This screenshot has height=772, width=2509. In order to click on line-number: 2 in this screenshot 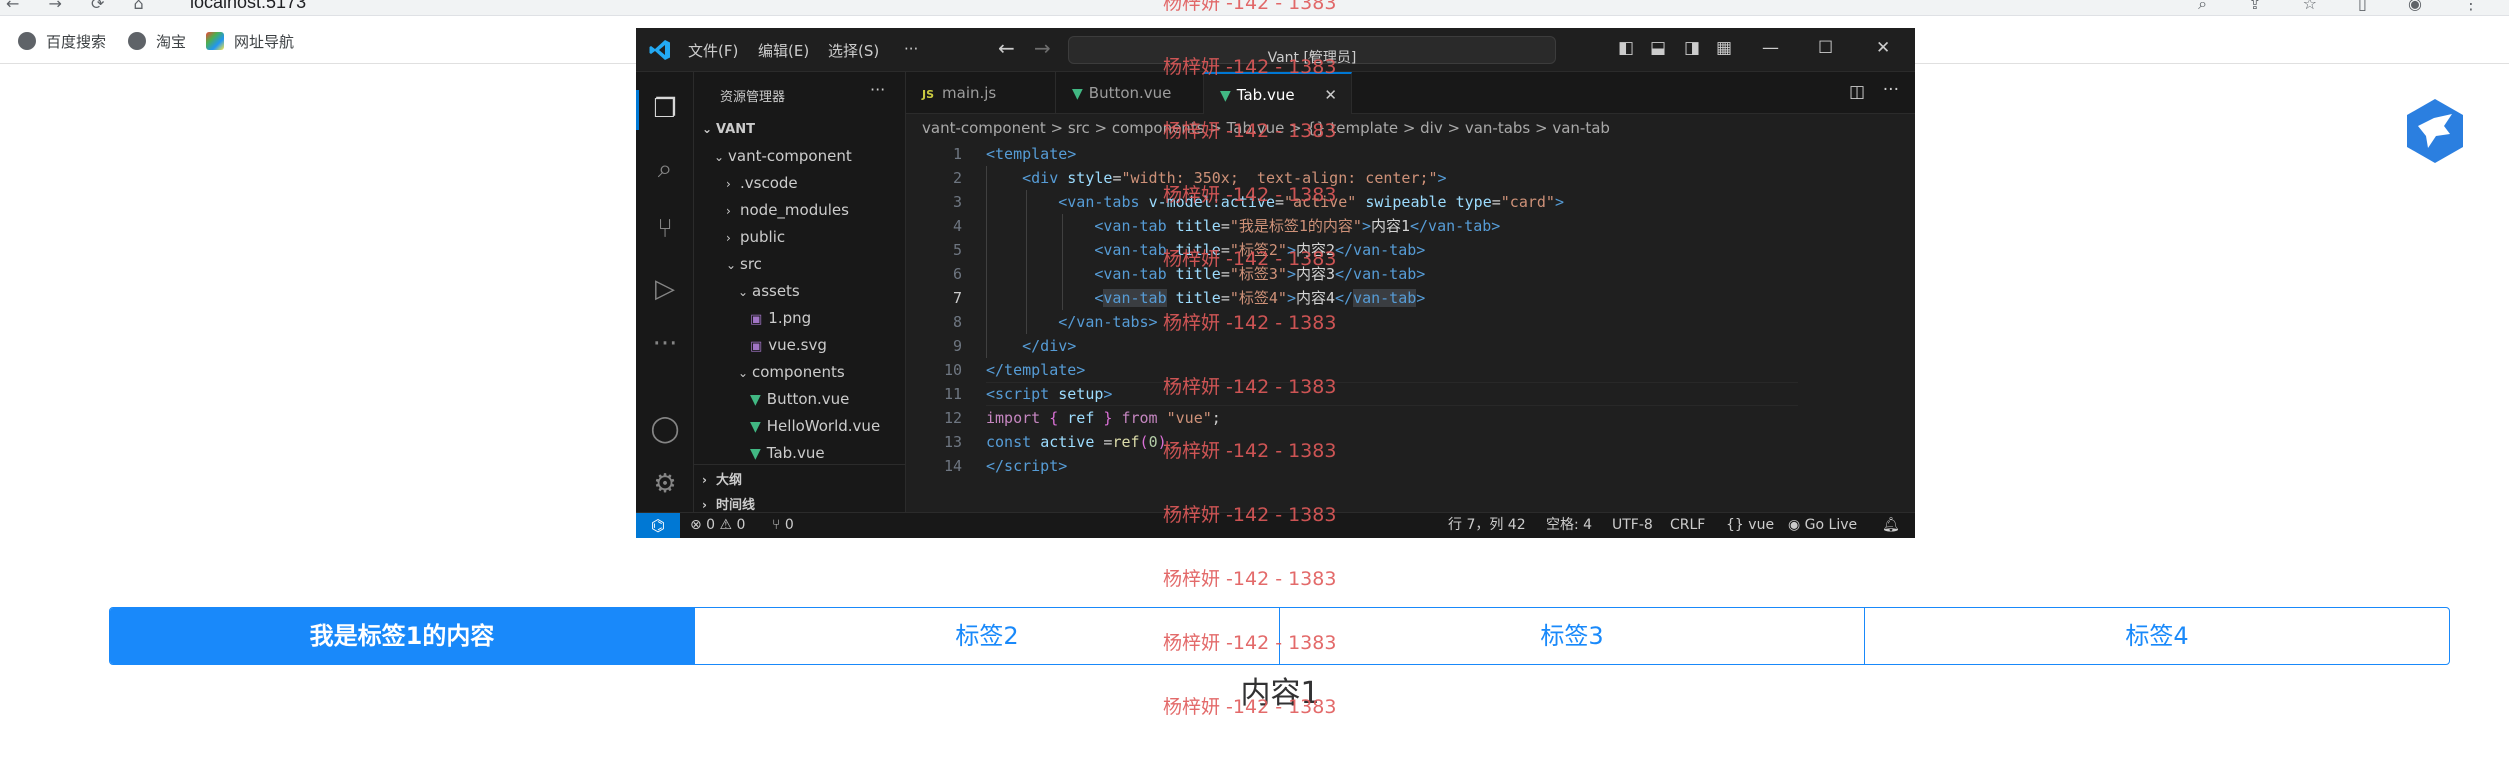, I will do `click(957, 178)`.